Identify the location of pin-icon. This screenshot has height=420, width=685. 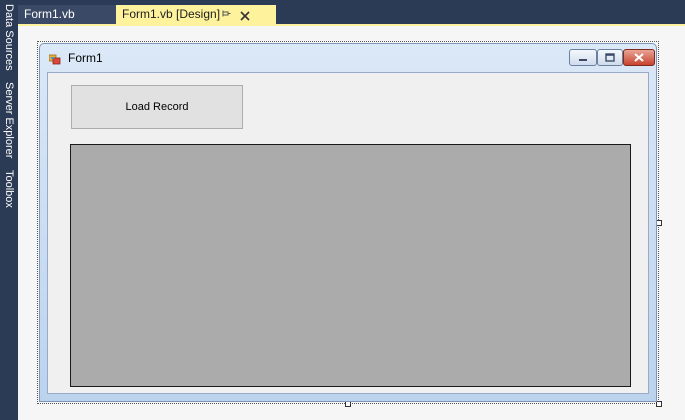
(226, 14).